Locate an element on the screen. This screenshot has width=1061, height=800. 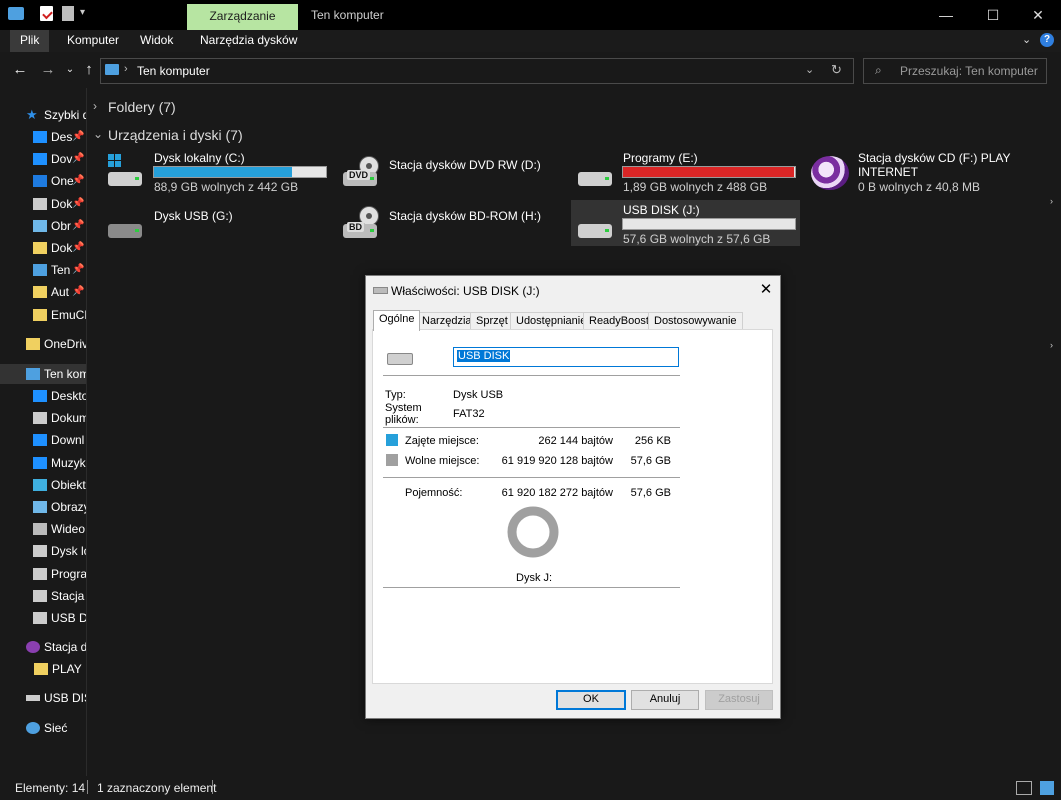
sidebar-item: Wideo is located at coordinates (43, 529).